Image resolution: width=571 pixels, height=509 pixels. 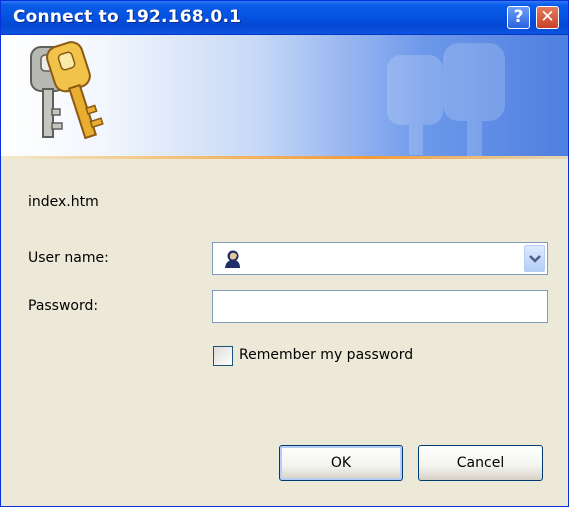 I want to click on user-icon, so click(x=232, y=259).